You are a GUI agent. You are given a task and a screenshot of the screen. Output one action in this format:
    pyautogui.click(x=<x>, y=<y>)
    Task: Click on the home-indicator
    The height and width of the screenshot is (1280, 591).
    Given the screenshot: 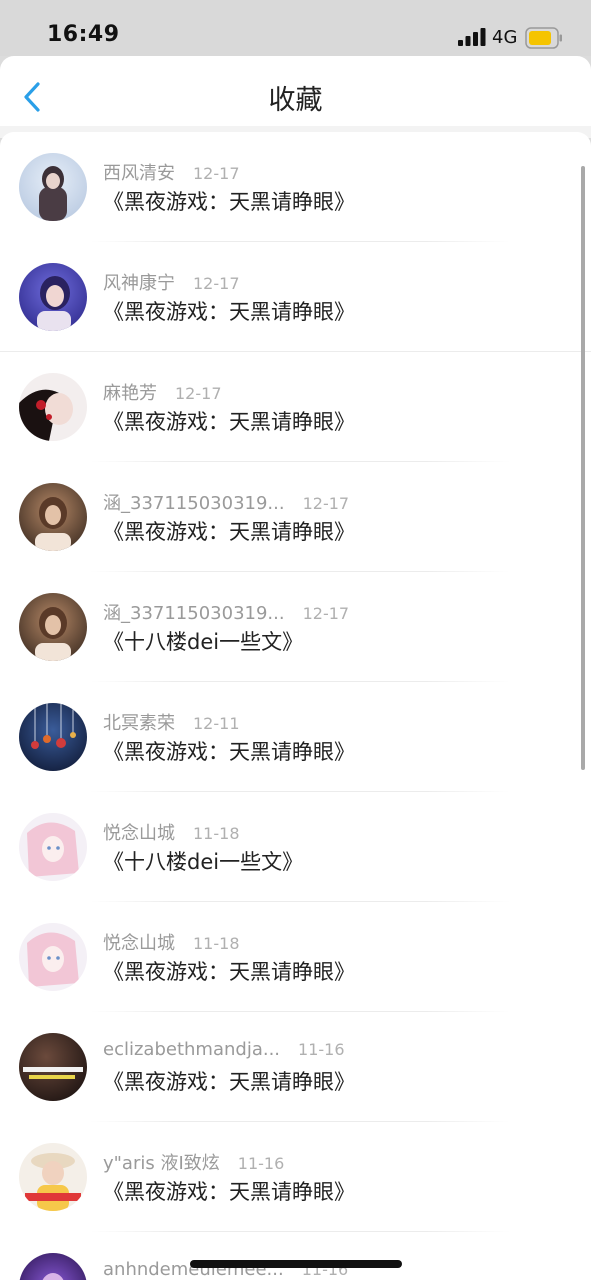 What is the action you would take?
    pyautogui.click(x=296, y=1264)
    